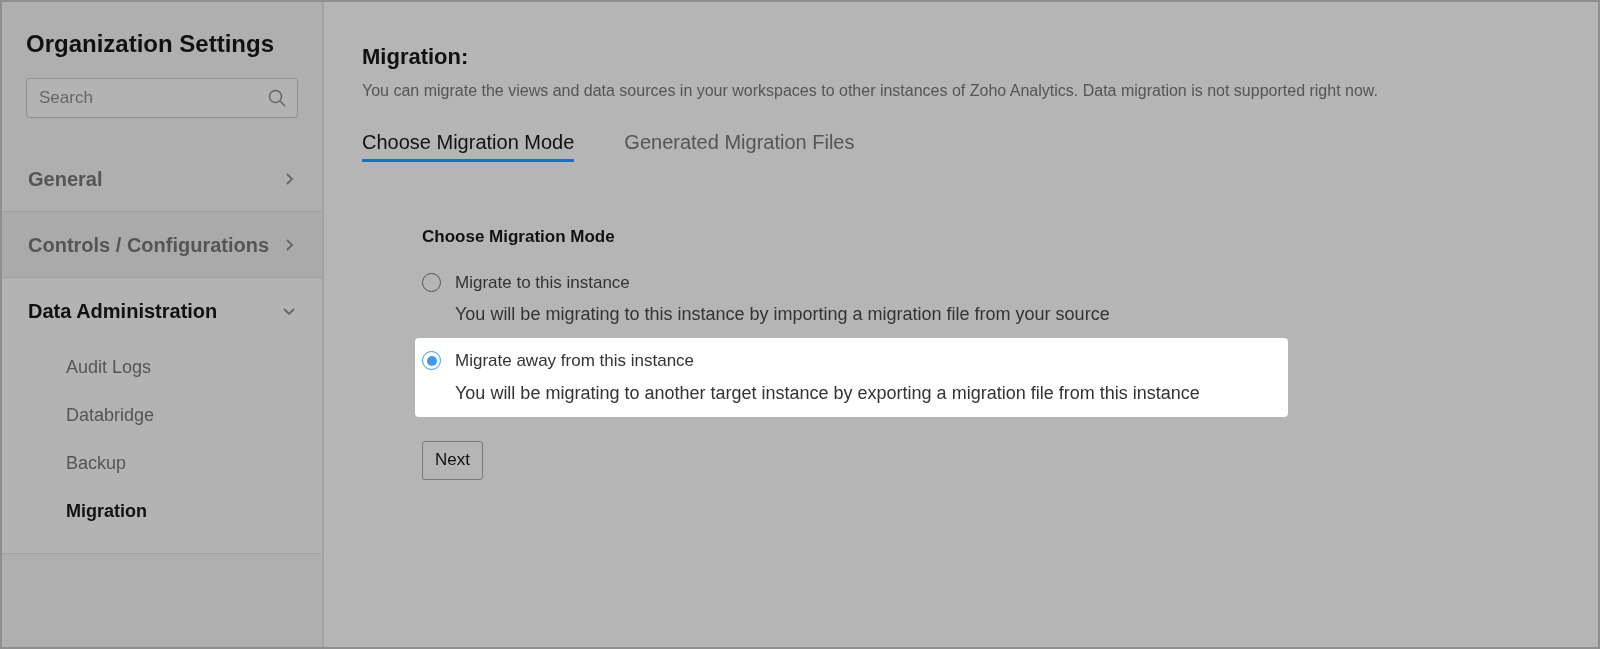 This screenshot has height=649, width=1600. What do you see at coordinates (519, 237) in the screenshot?
I see `form-heading: Choose Migration Mode` at bounding box center [519, 237].